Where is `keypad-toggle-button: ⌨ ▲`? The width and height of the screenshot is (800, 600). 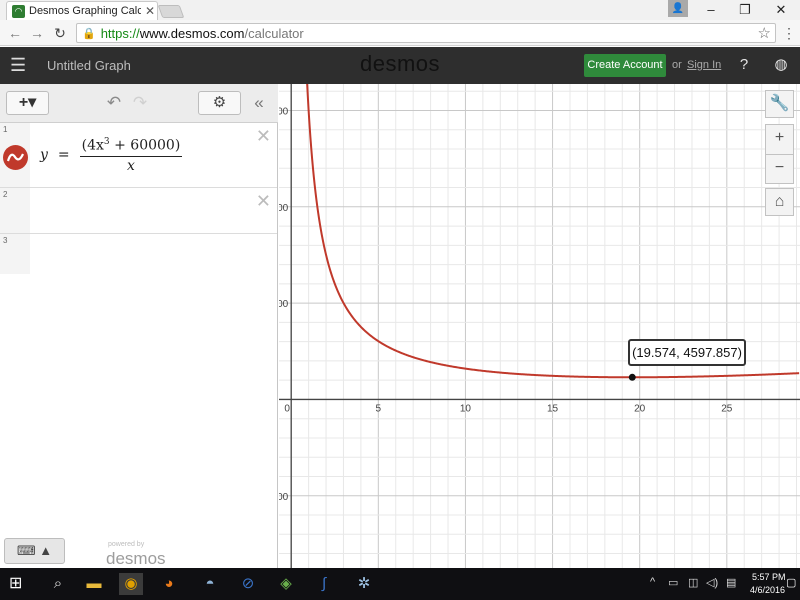 keypad-toggle-button: ⌨ ▲ is located at coordinates (34, 551).